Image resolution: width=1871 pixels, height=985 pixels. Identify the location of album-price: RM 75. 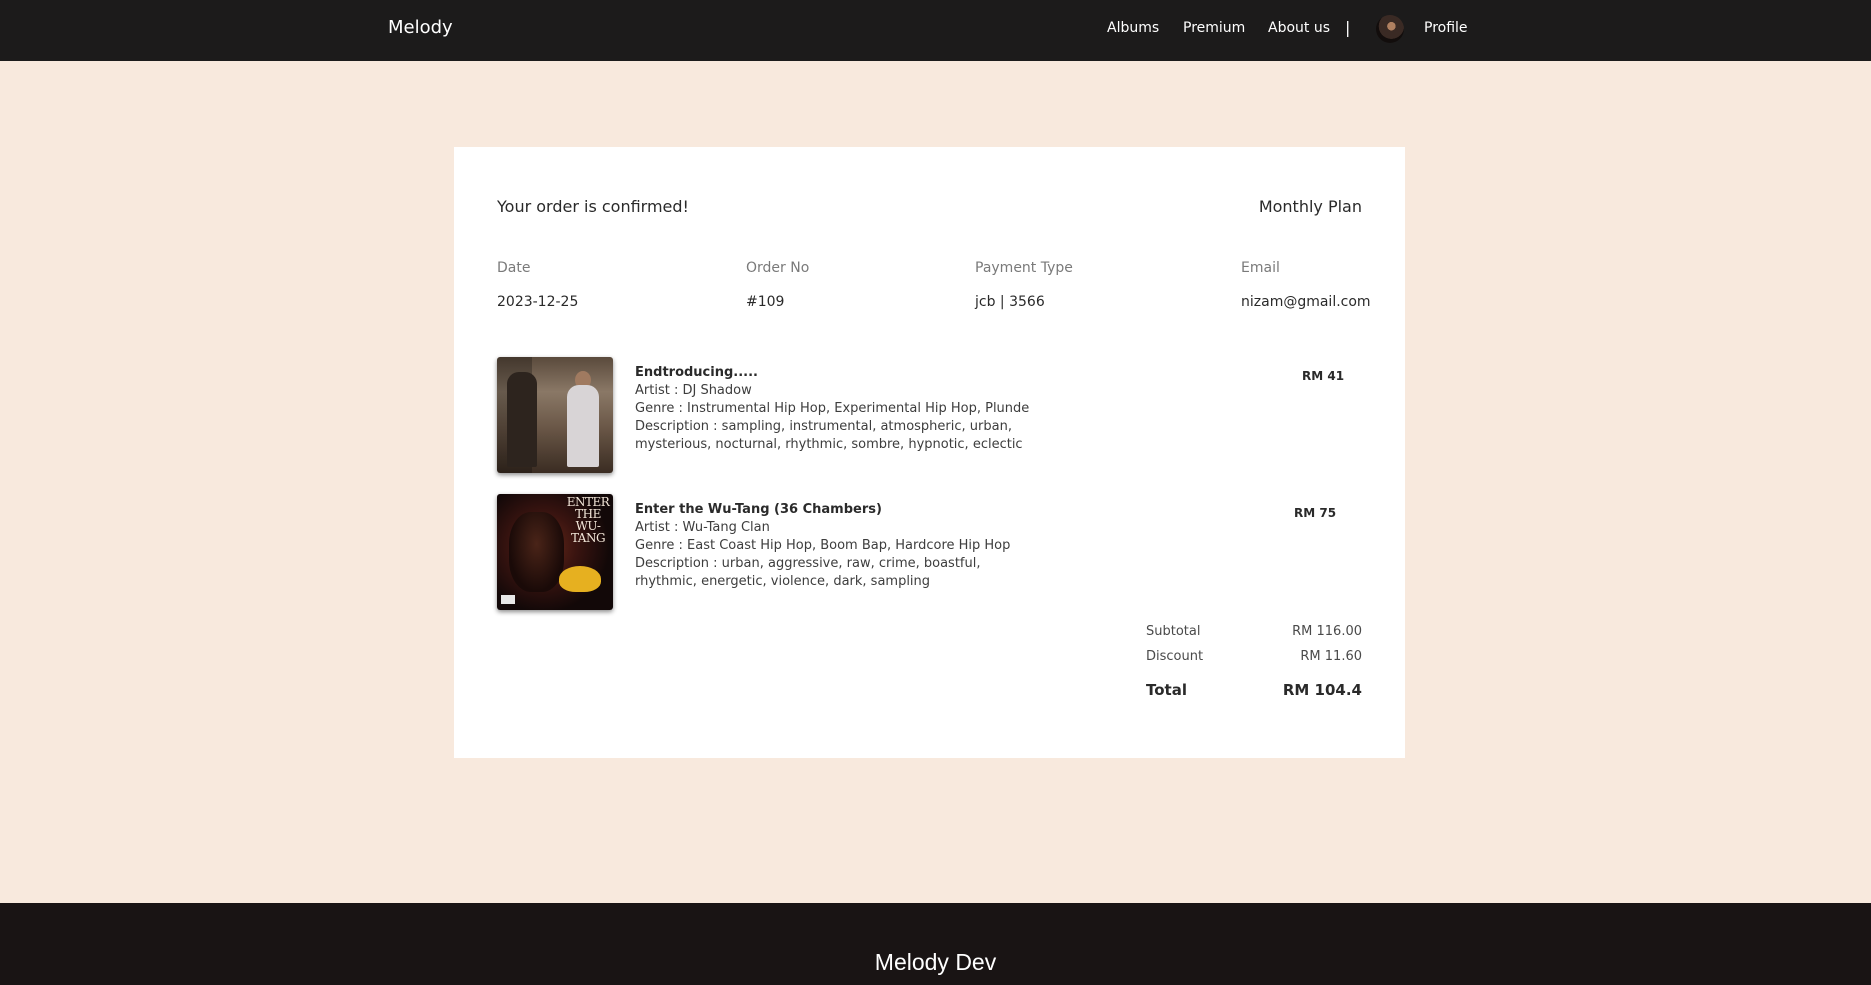
(1315, 513).